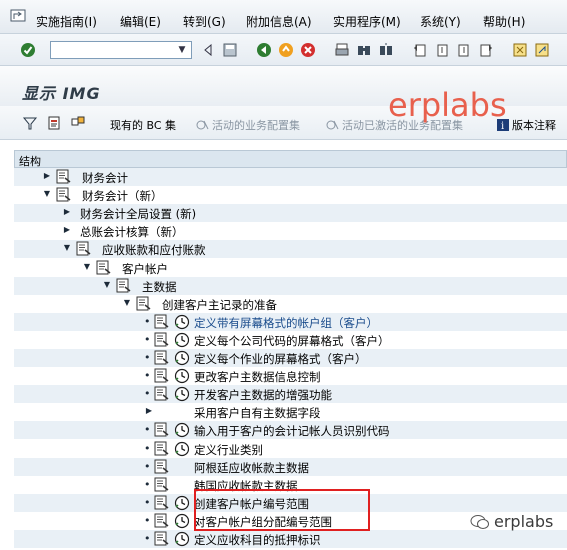  I want to click on tree-node: • 开发客户主数据的增强功能, so click(290, 394).